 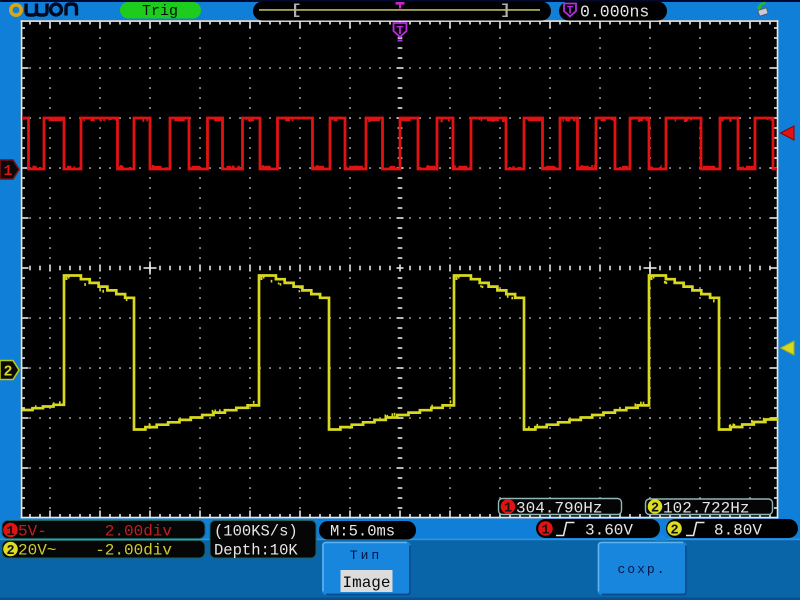 I want to click on svg-text: 0.000ns, so click(x=614, y=12).